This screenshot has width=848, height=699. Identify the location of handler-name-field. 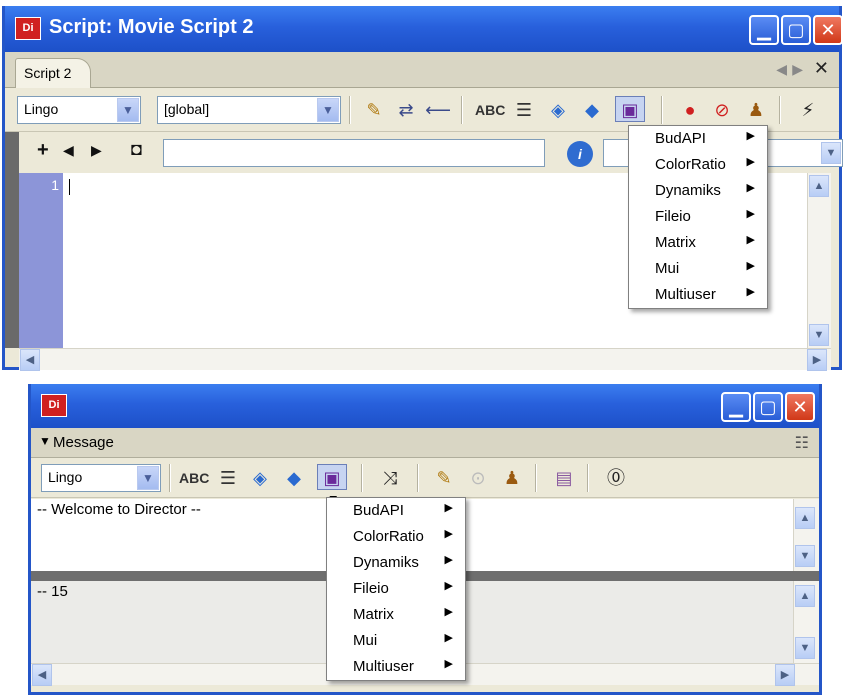
(354, 153).